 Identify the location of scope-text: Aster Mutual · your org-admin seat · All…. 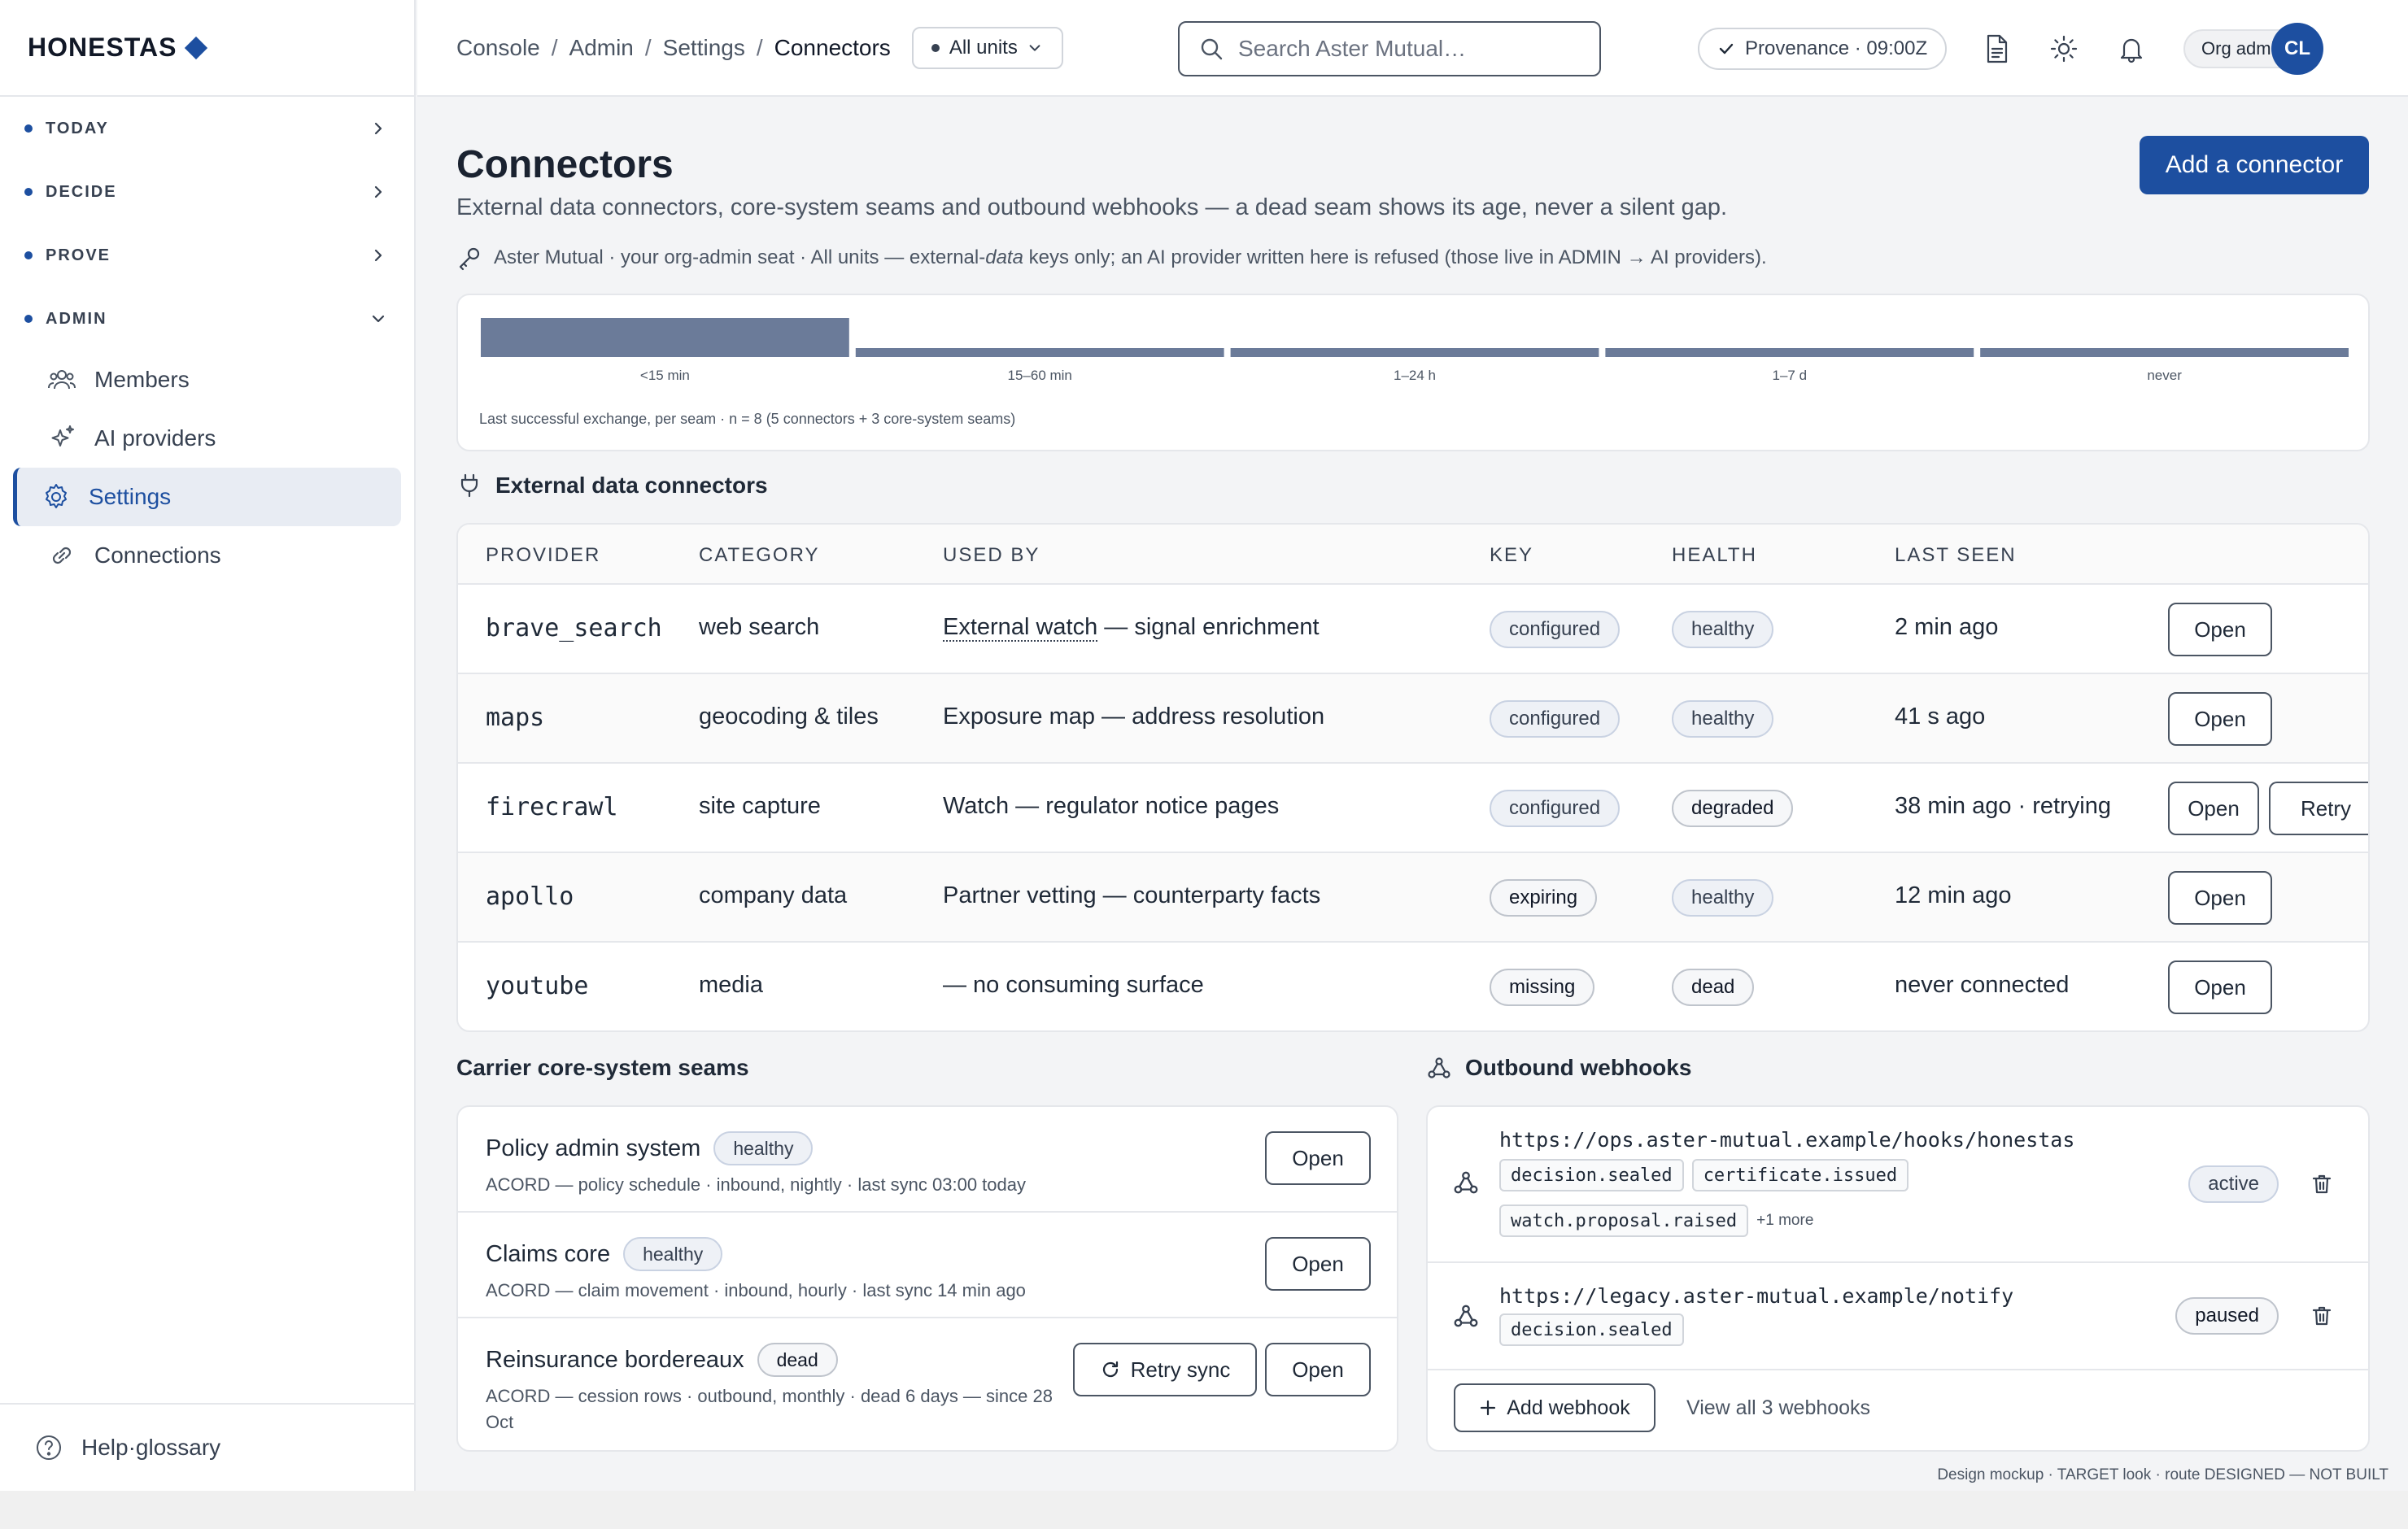
(1130, 257).